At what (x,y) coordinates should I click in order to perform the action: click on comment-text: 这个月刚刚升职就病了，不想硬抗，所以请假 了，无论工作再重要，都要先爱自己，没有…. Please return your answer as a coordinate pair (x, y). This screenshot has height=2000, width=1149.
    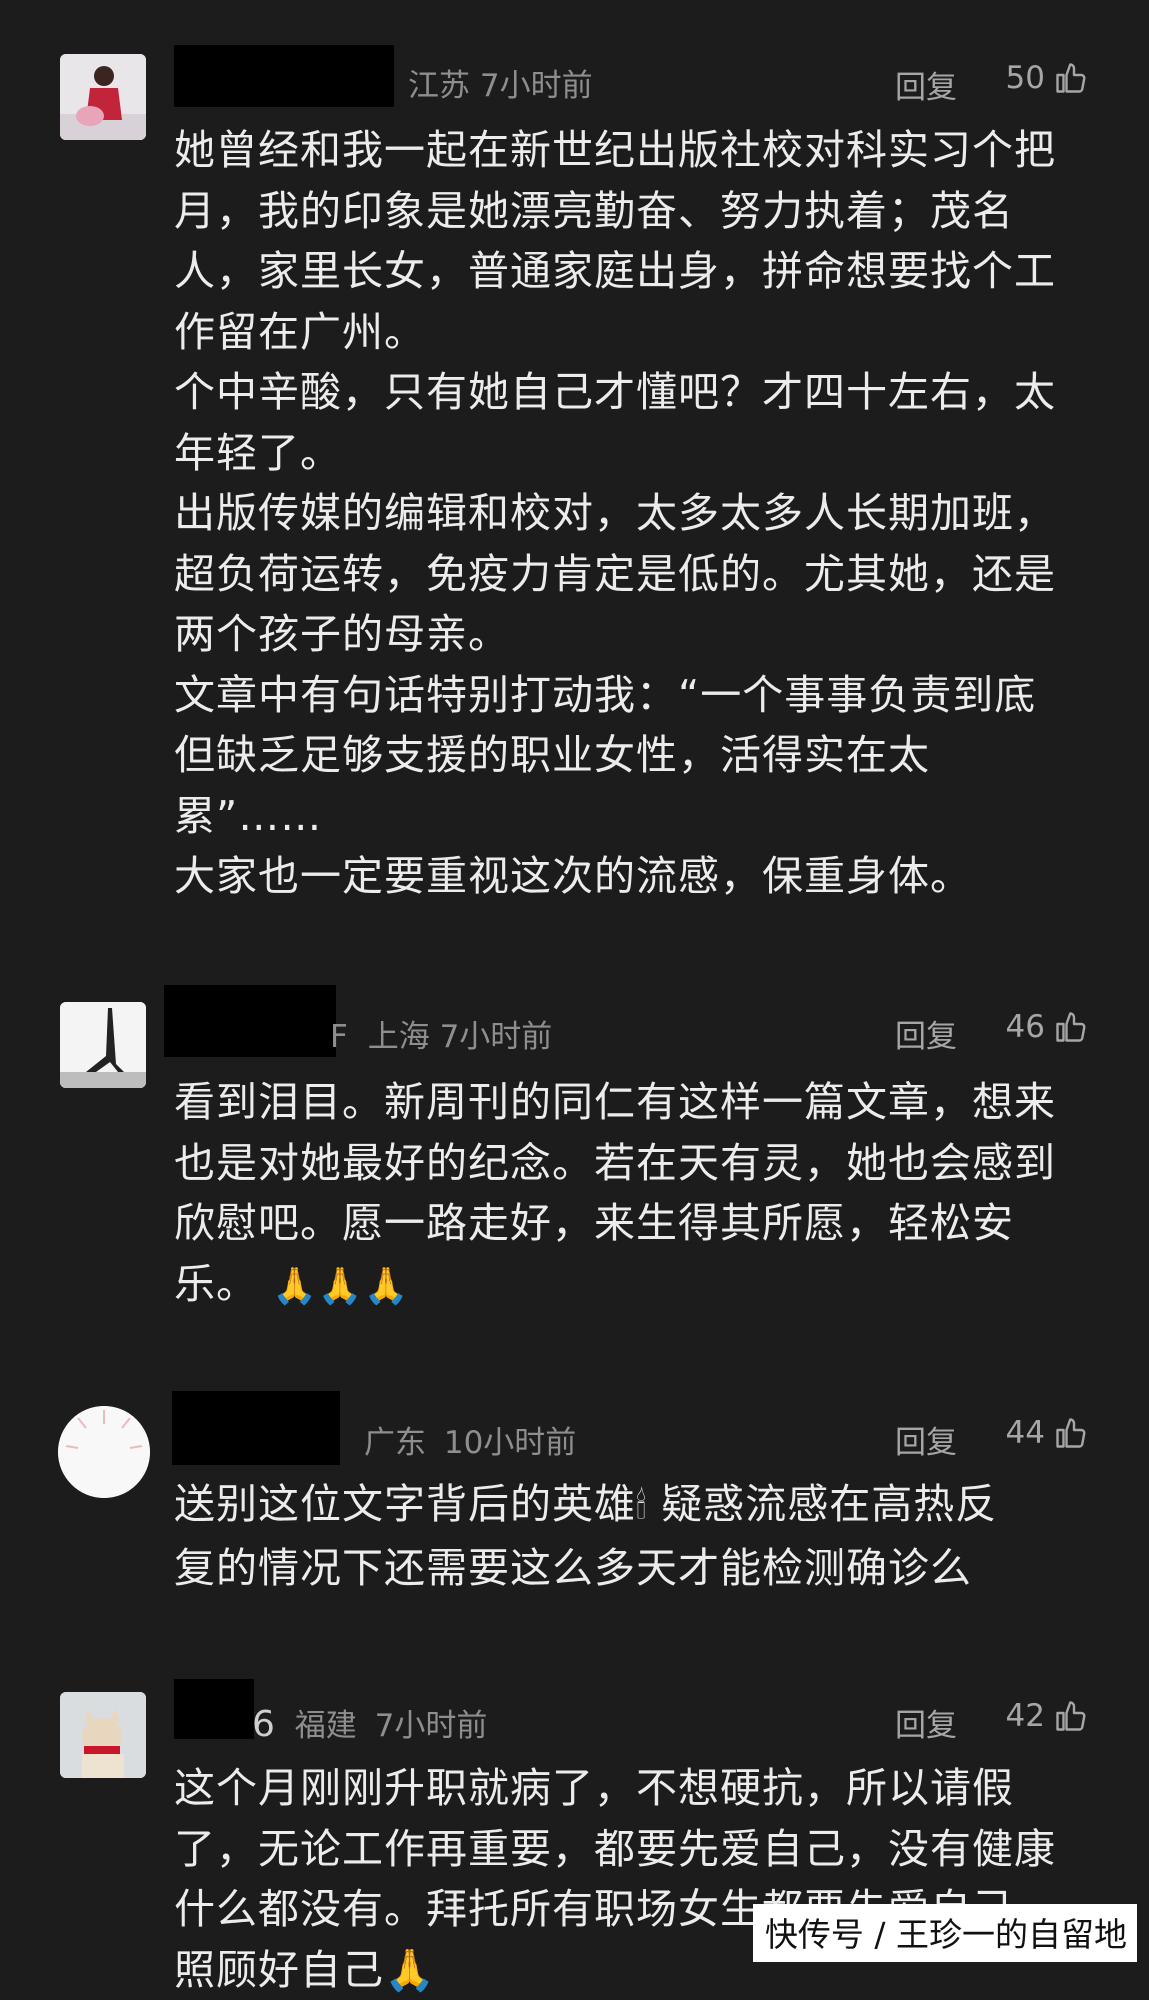
    Looking at the image, I should click on (615, 1879).